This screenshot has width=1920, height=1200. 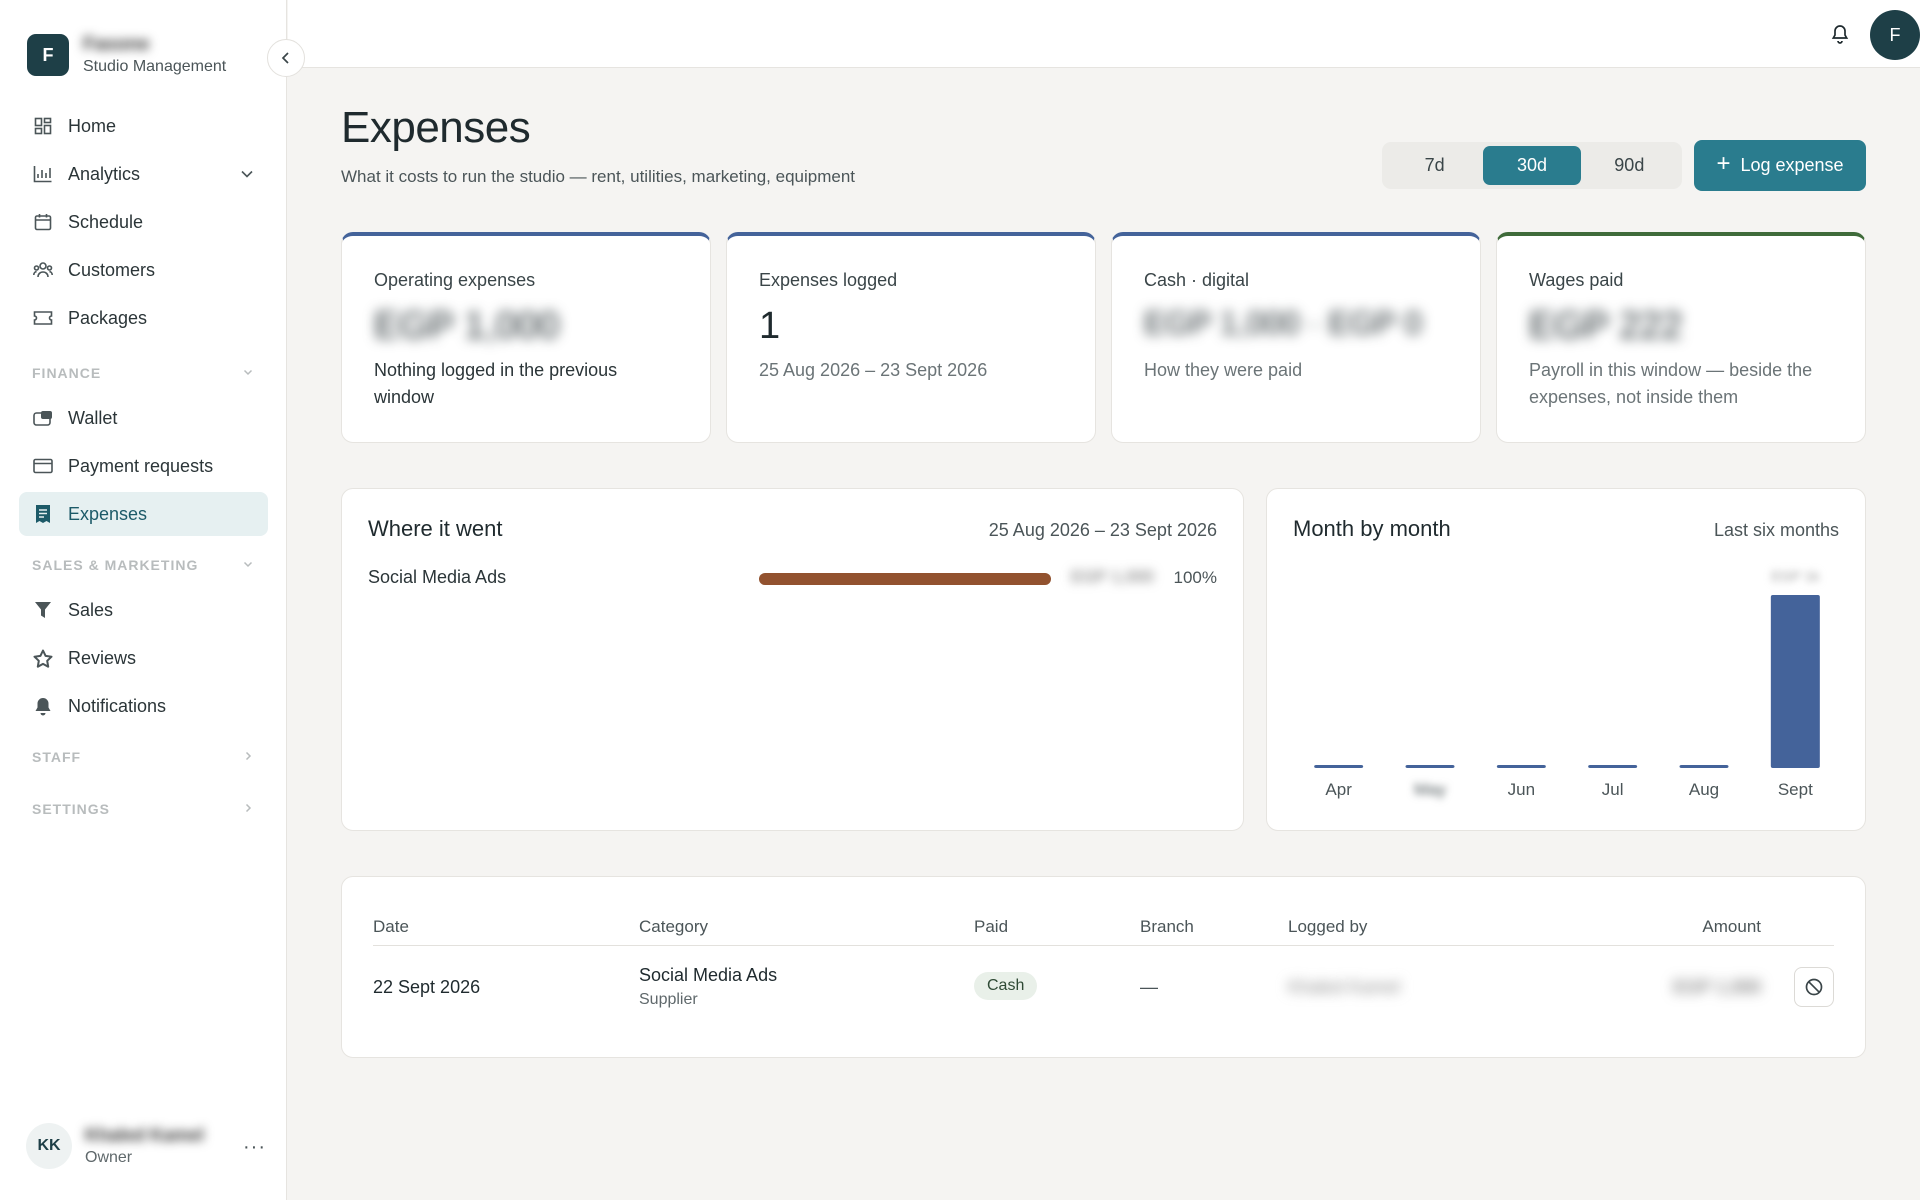 What do you see at coordinates (1521, 789) in the screenshot?
I see `chart-tick-label: Jun` at bounding box center [1521, 789].